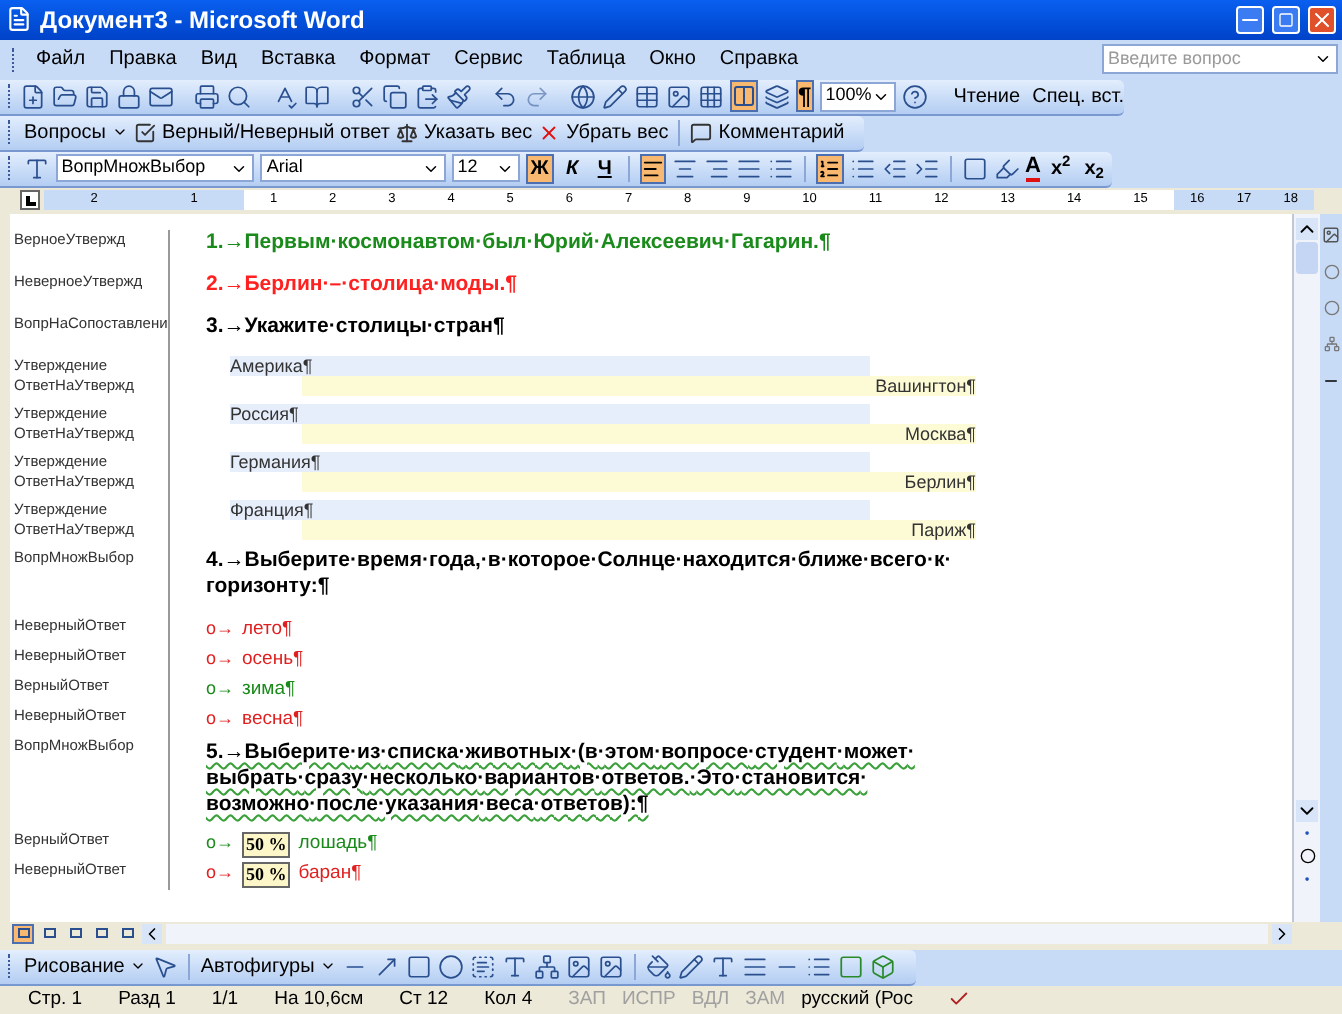 The image size is (1342, 1014). What do you see at coordinates (1307, 257) in the screenshot?
I see `scroll-thumb` at bounding box center [1307, 257].